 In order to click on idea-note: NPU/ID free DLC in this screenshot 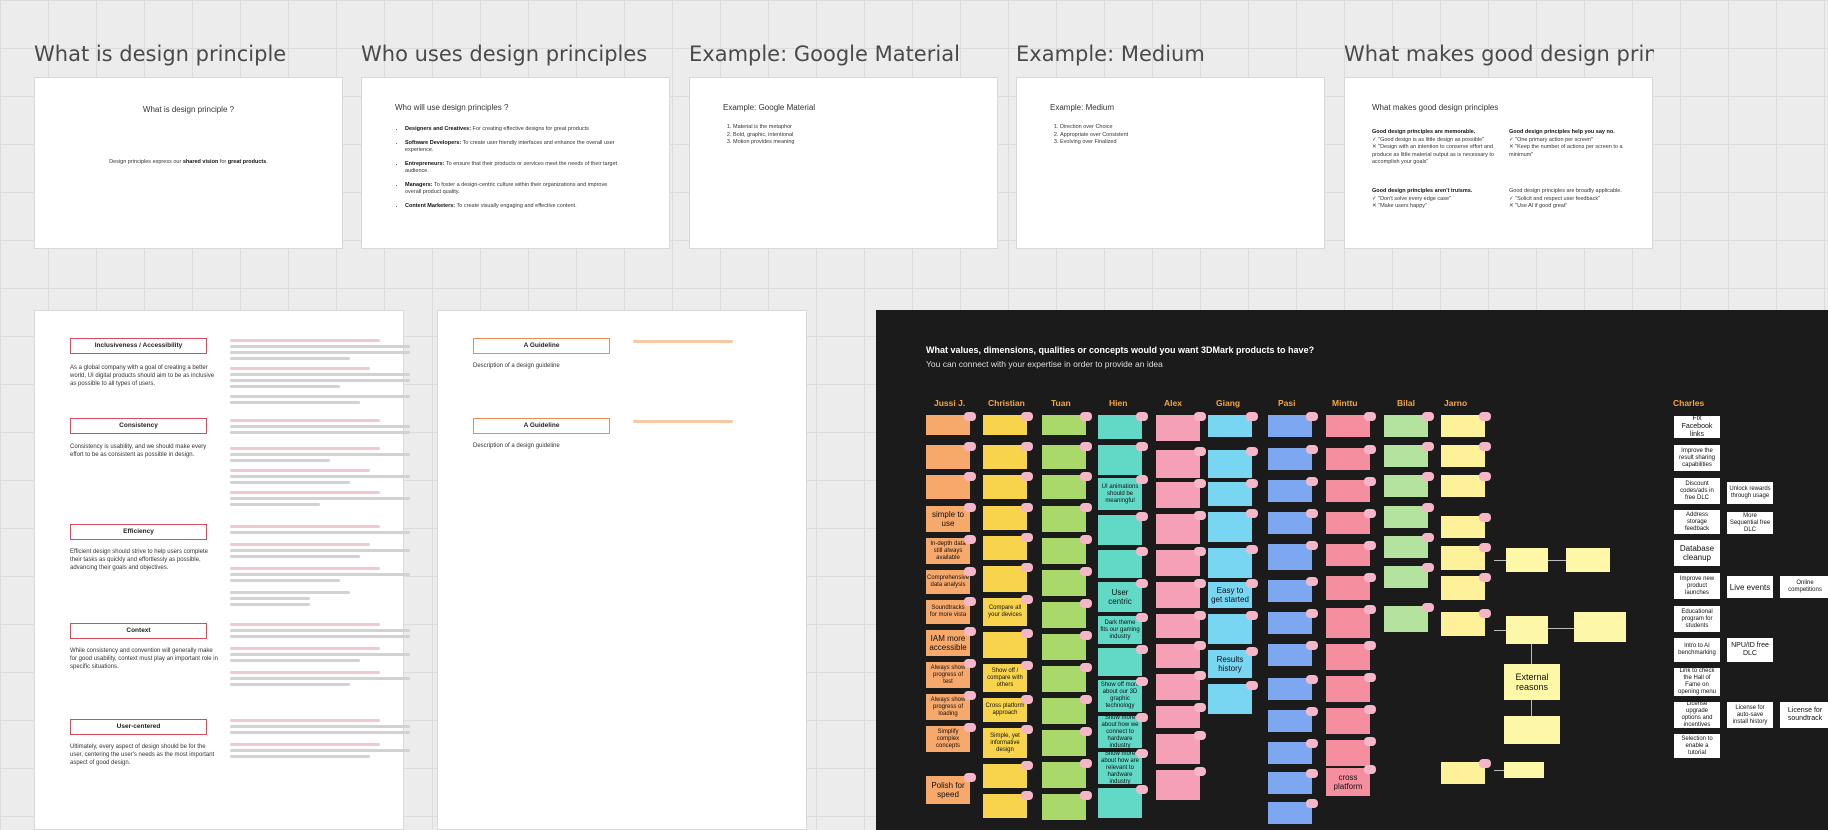, I will do `click(1750, 650)`.